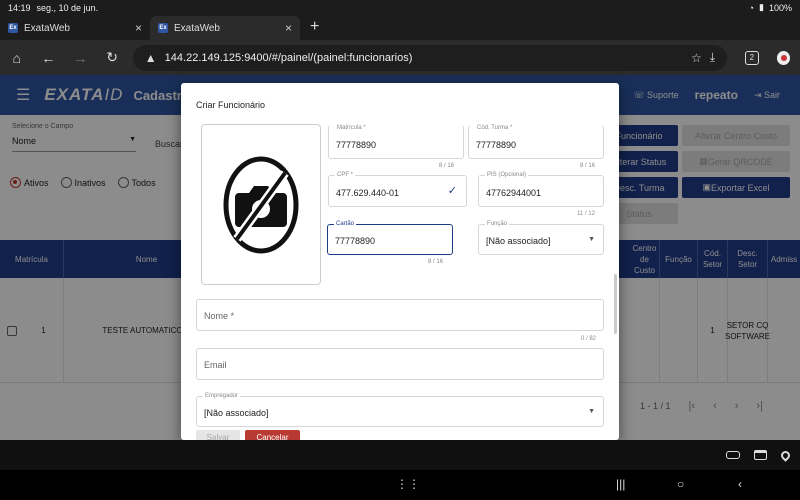  I want to click on android-nav-bar: ⋮⋮ ||| ○ ‹, so click(400, 485).